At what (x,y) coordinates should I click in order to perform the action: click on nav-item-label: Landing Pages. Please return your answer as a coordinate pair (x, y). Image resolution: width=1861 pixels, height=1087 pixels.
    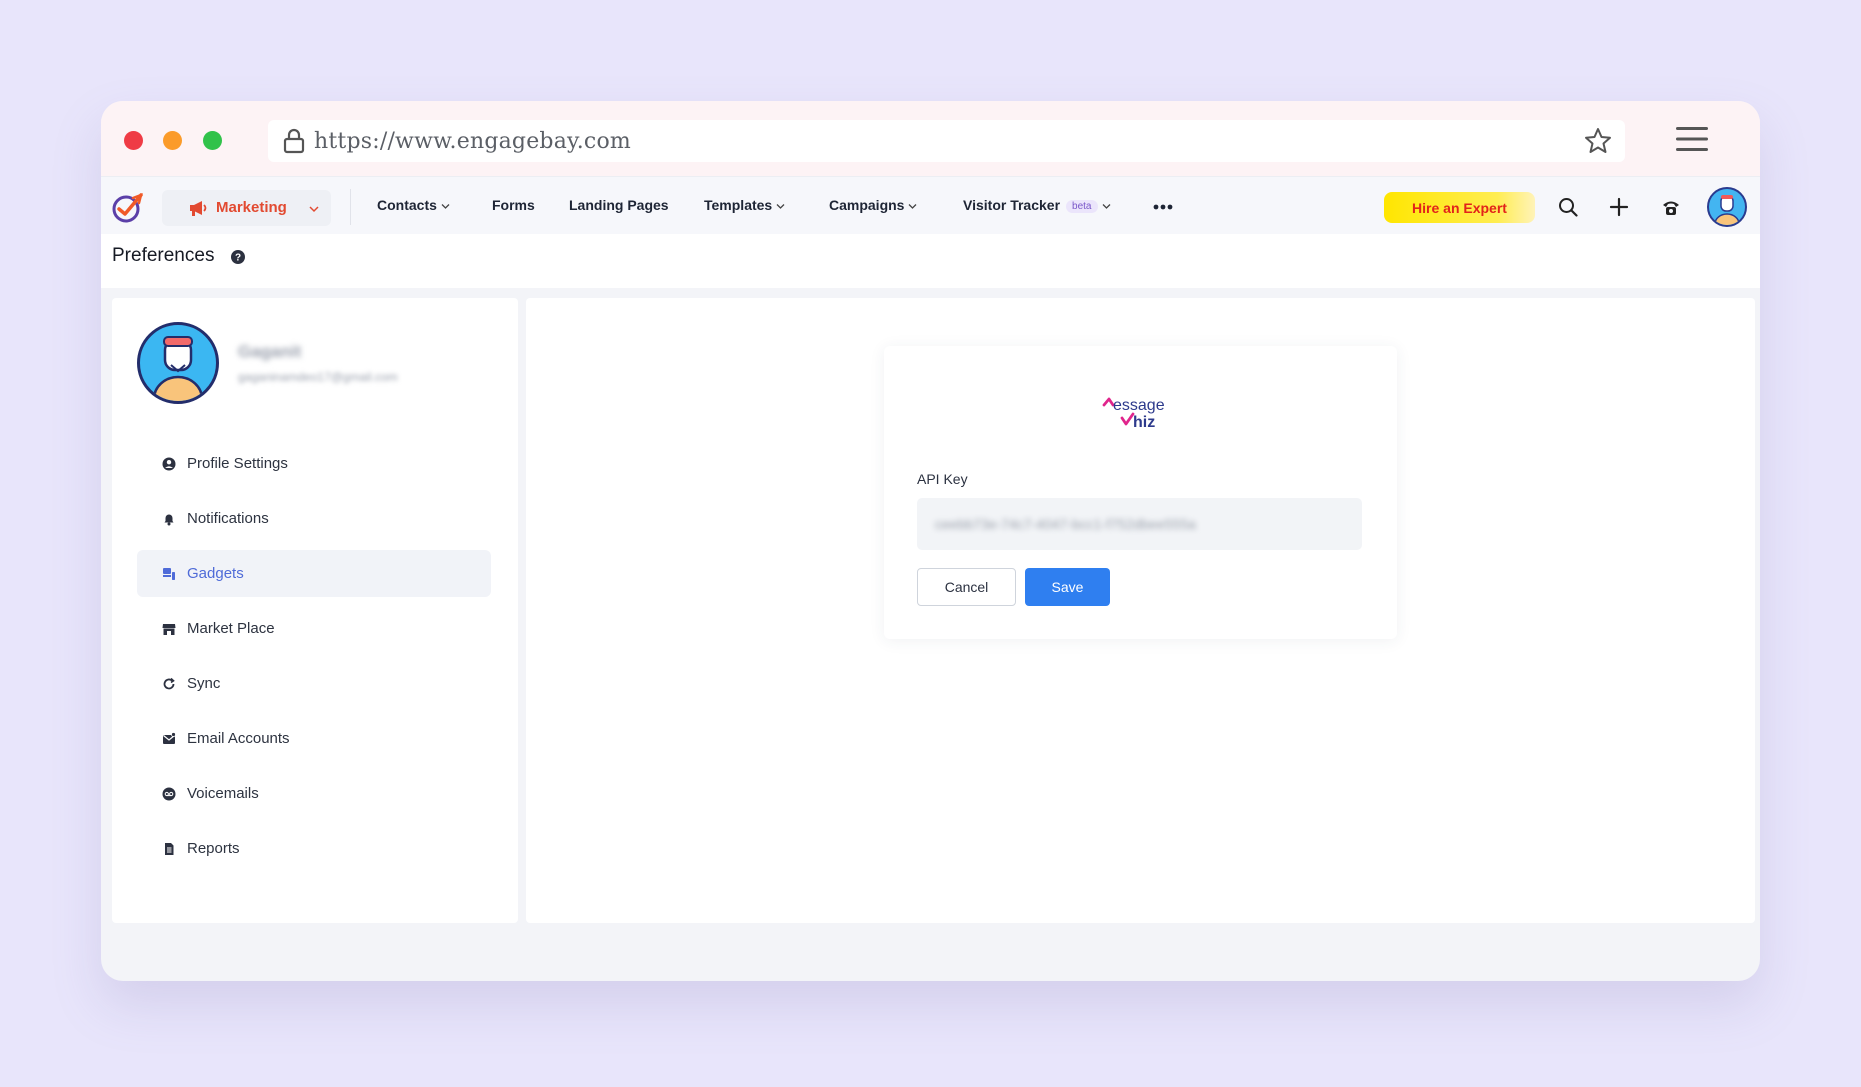
    Looking at the image, I should click on (619, 205).